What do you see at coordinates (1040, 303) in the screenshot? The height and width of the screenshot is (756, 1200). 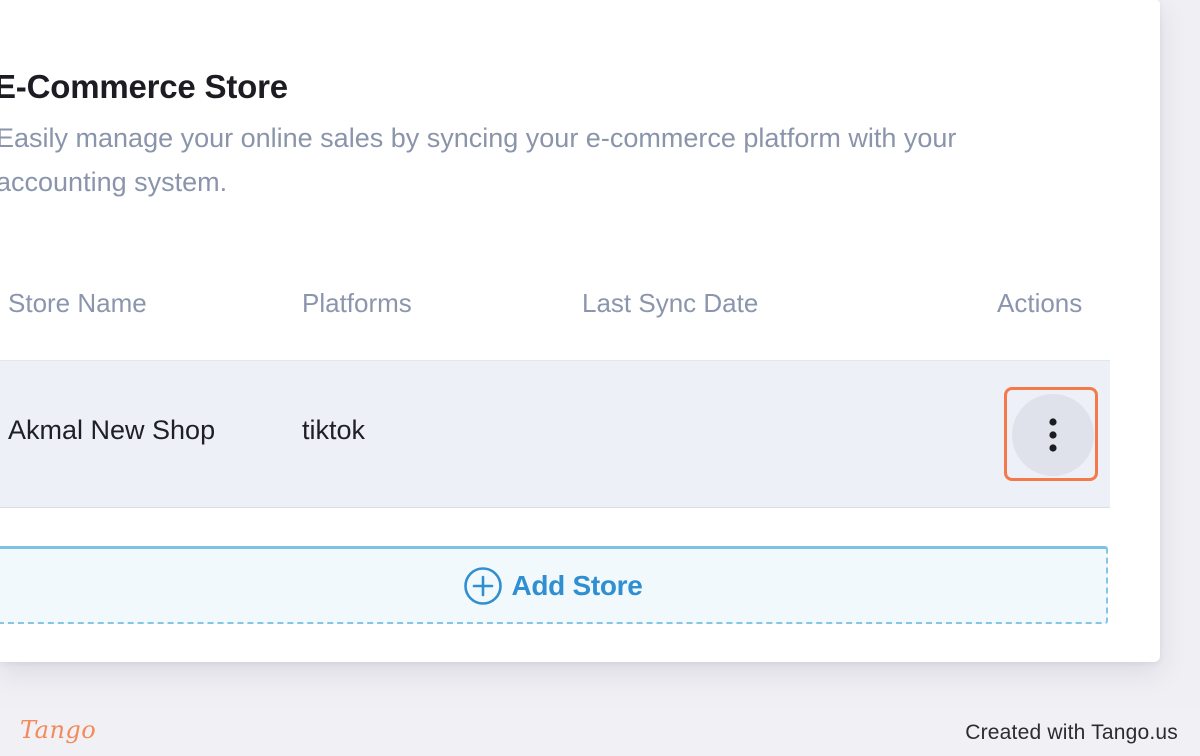 I see `column-header-actions: Actions` at bounding box center [1040, 303].